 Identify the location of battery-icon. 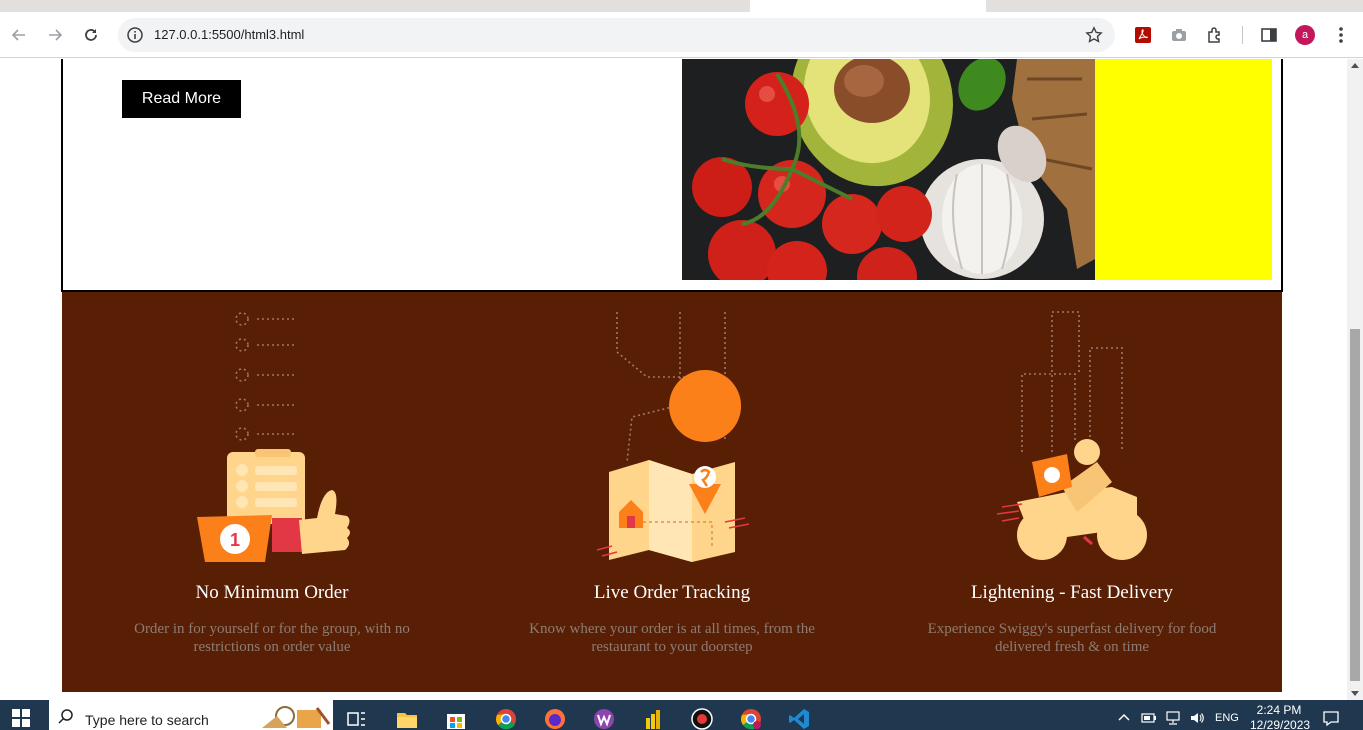
(1149, 718).